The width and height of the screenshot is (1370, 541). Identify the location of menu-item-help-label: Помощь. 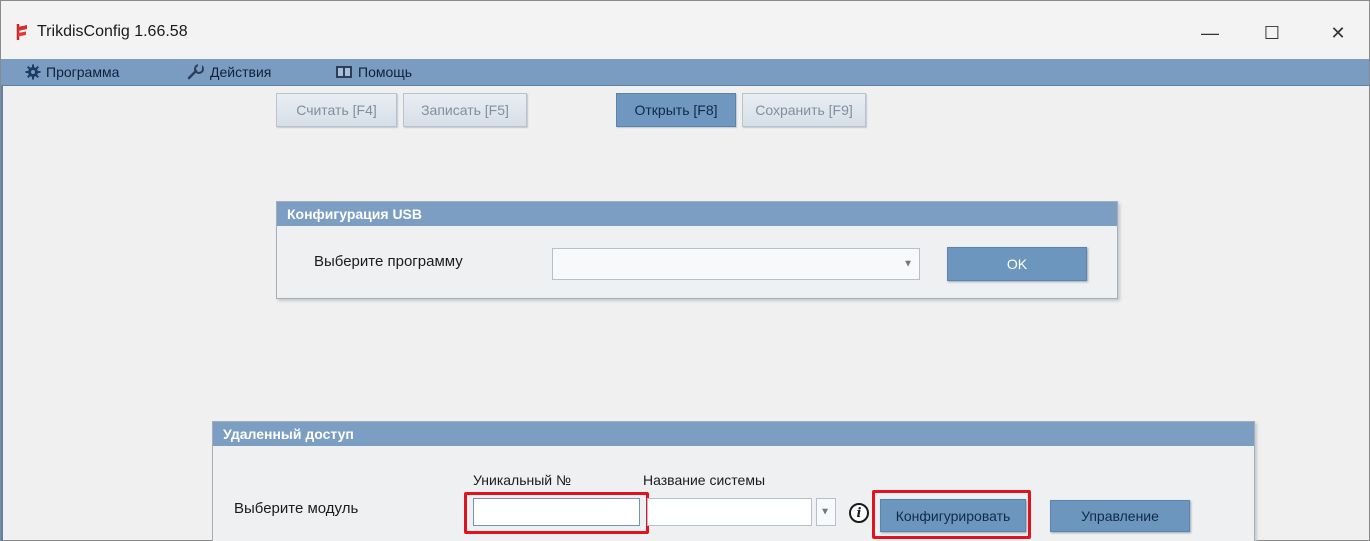
(385, 72).